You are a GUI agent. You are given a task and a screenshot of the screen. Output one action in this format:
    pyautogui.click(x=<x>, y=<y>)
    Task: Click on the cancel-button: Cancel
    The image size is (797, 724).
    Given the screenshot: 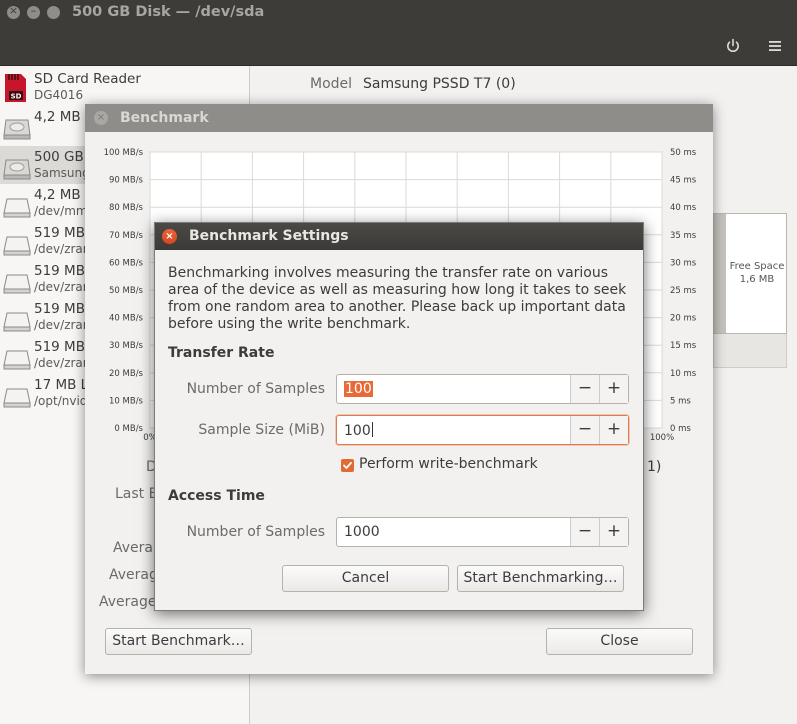 What is the action you would take?
    pyautogui.click(x=365, y=578)
    